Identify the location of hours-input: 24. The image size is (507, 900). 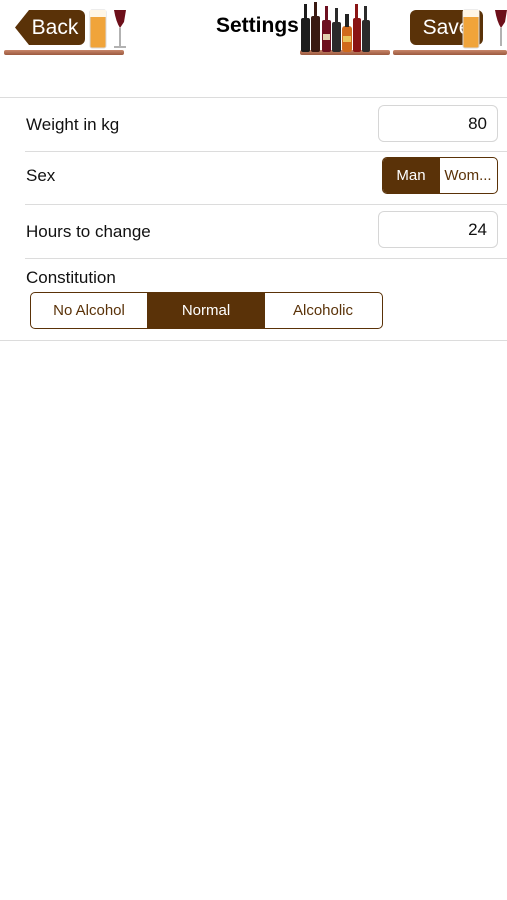
(438, 229).